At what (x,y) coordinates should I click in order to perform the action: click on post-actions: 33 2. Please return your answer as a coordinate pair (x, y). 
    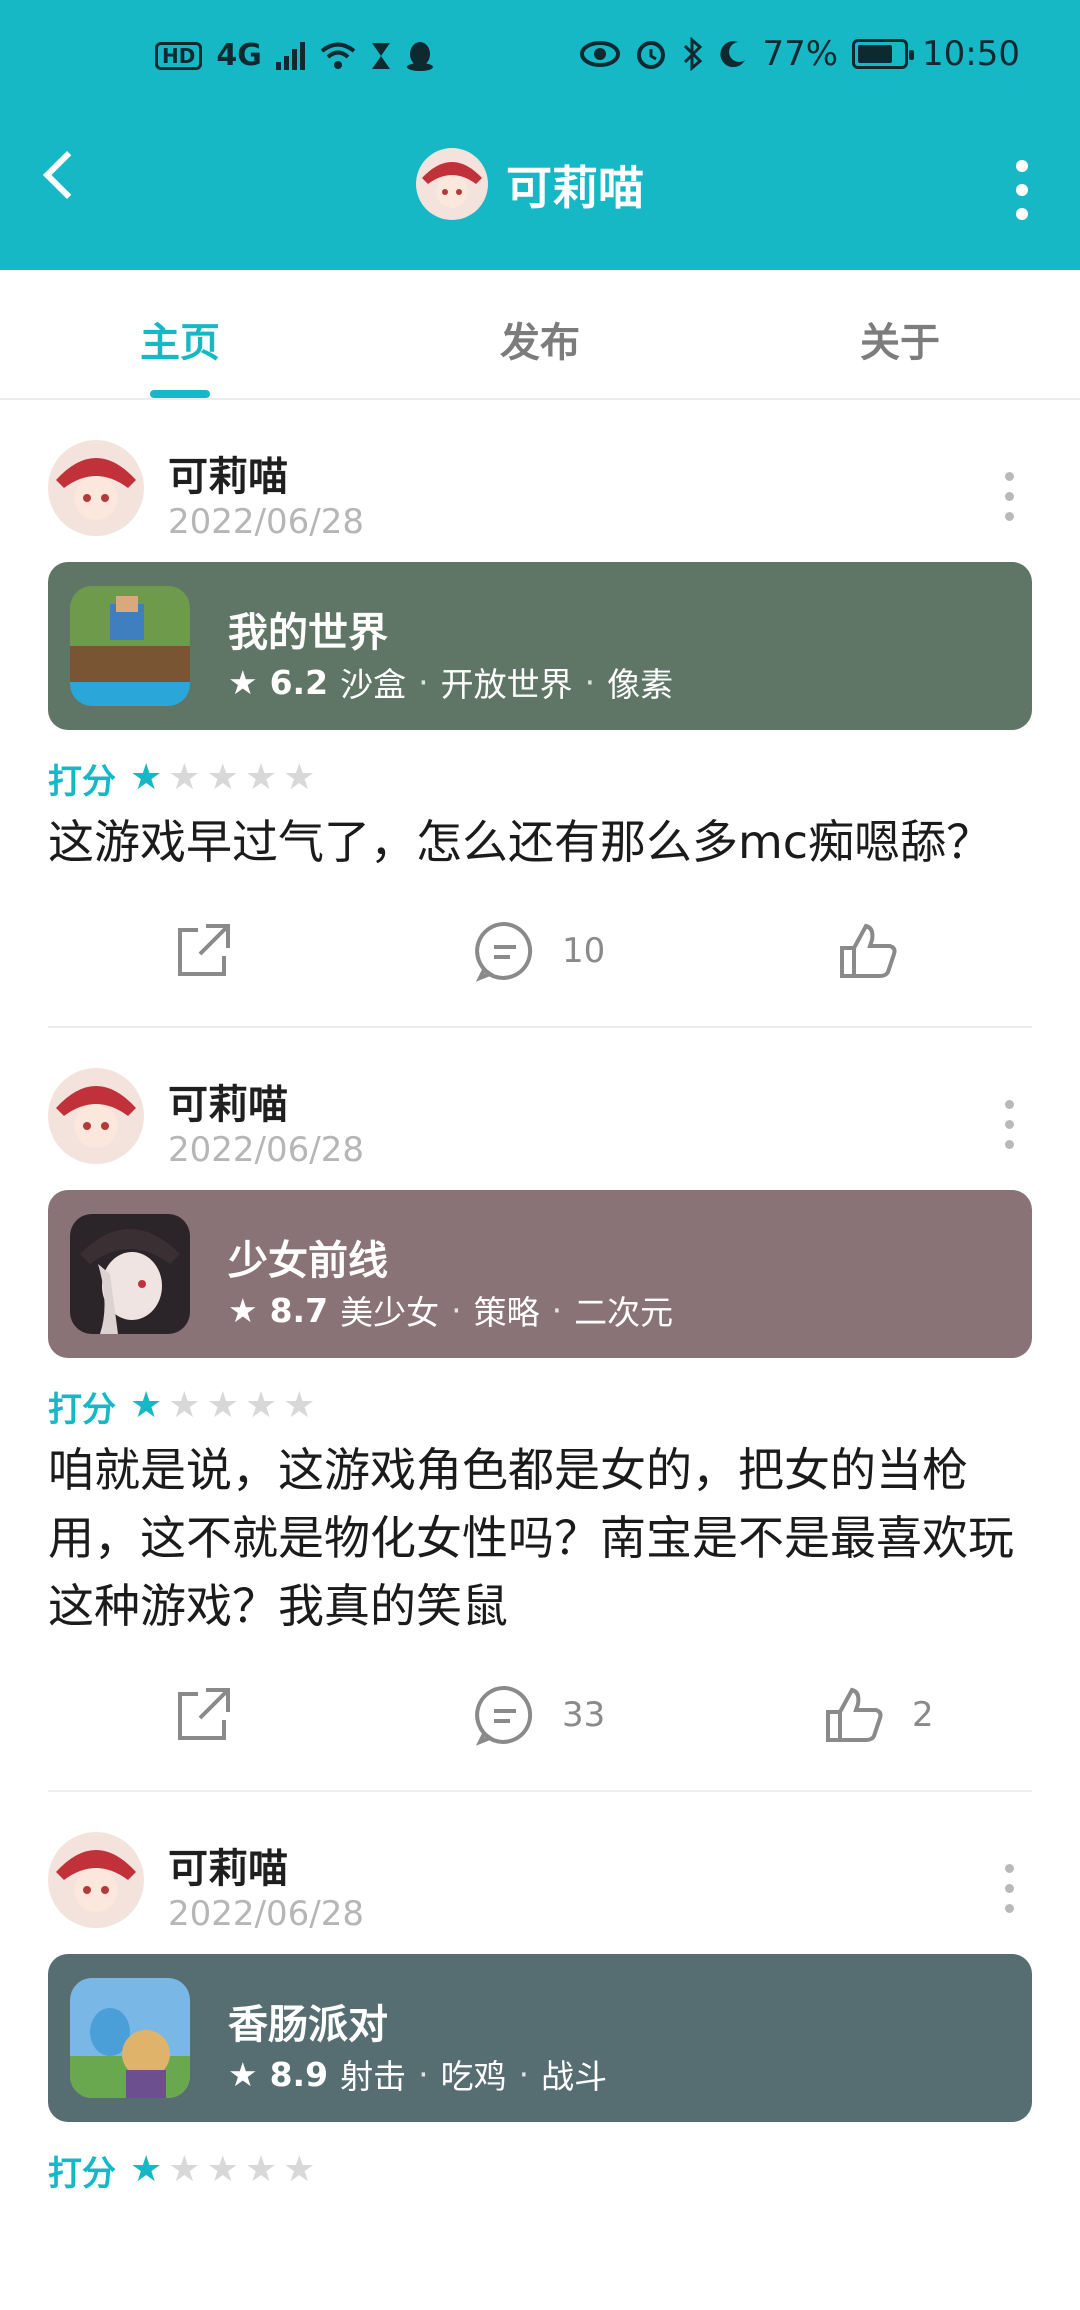
    Looking at the image, I should click on (540, 1715).